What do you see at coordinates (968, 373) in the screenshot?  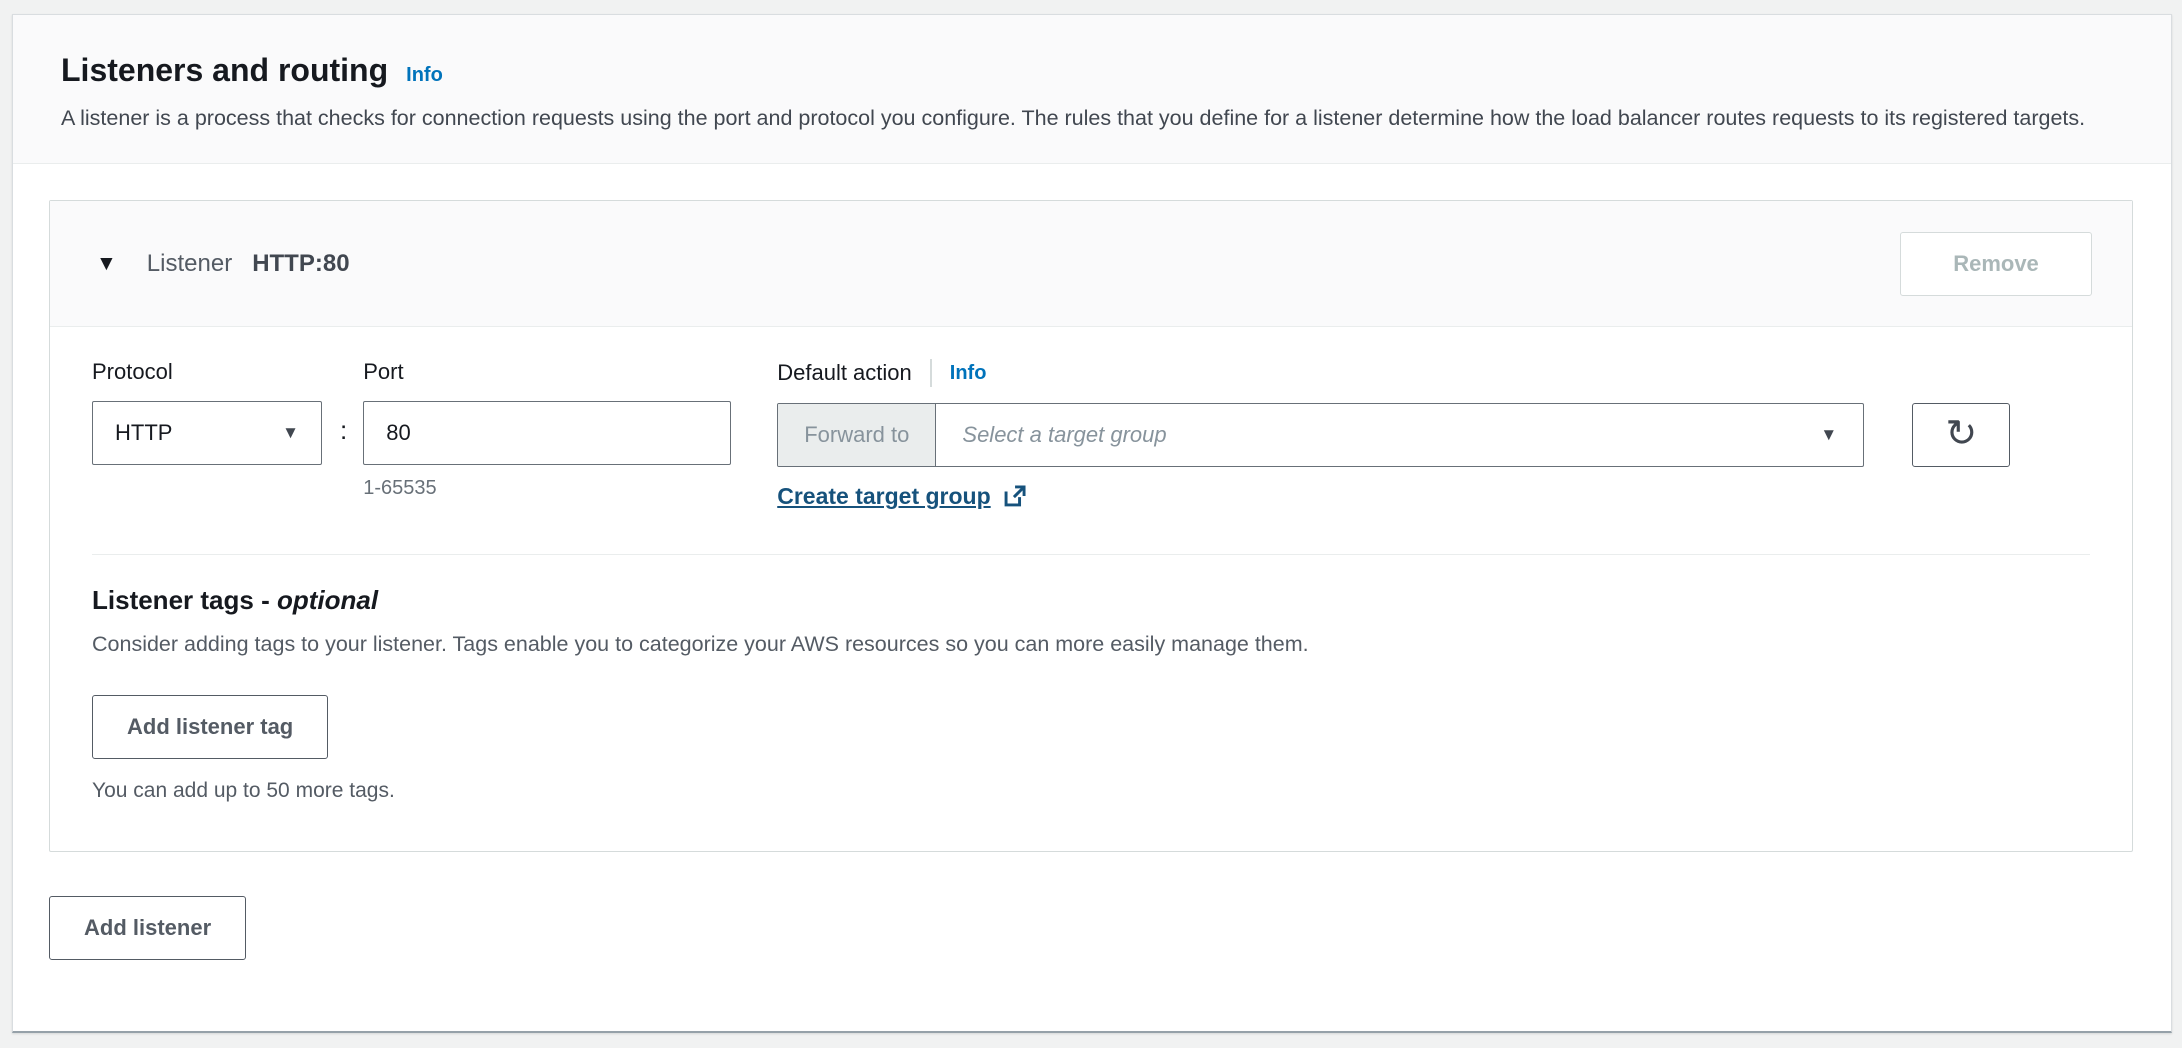 I see `default-action-info-link: Info` at bounding box center [968, 373].